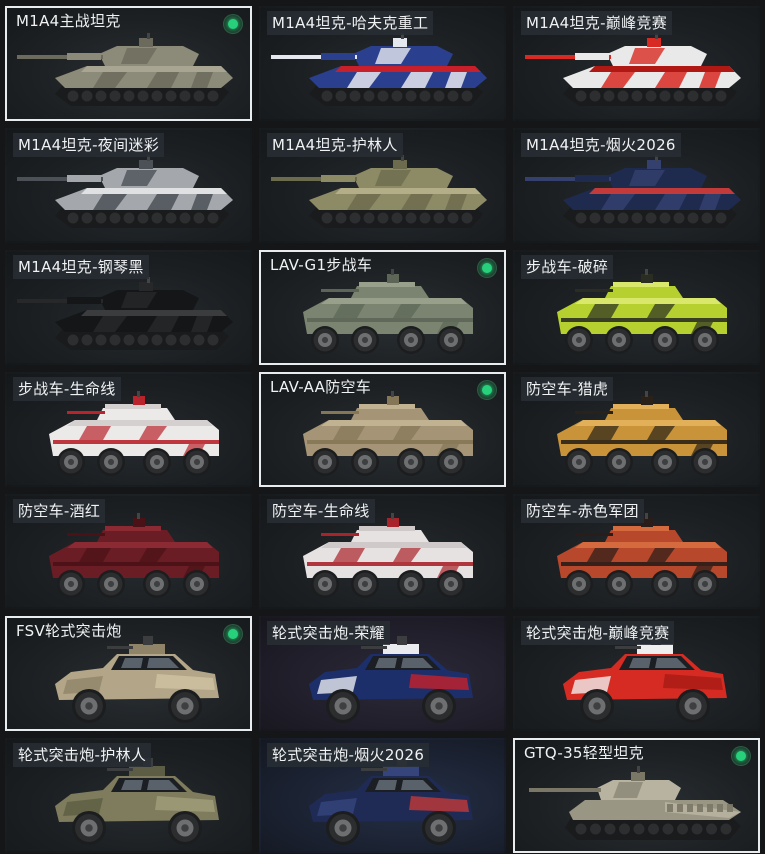 This screenshot has width=765, height=854. I want to click on vehicle-card: LAV-G1步战车, so click(382, 307).